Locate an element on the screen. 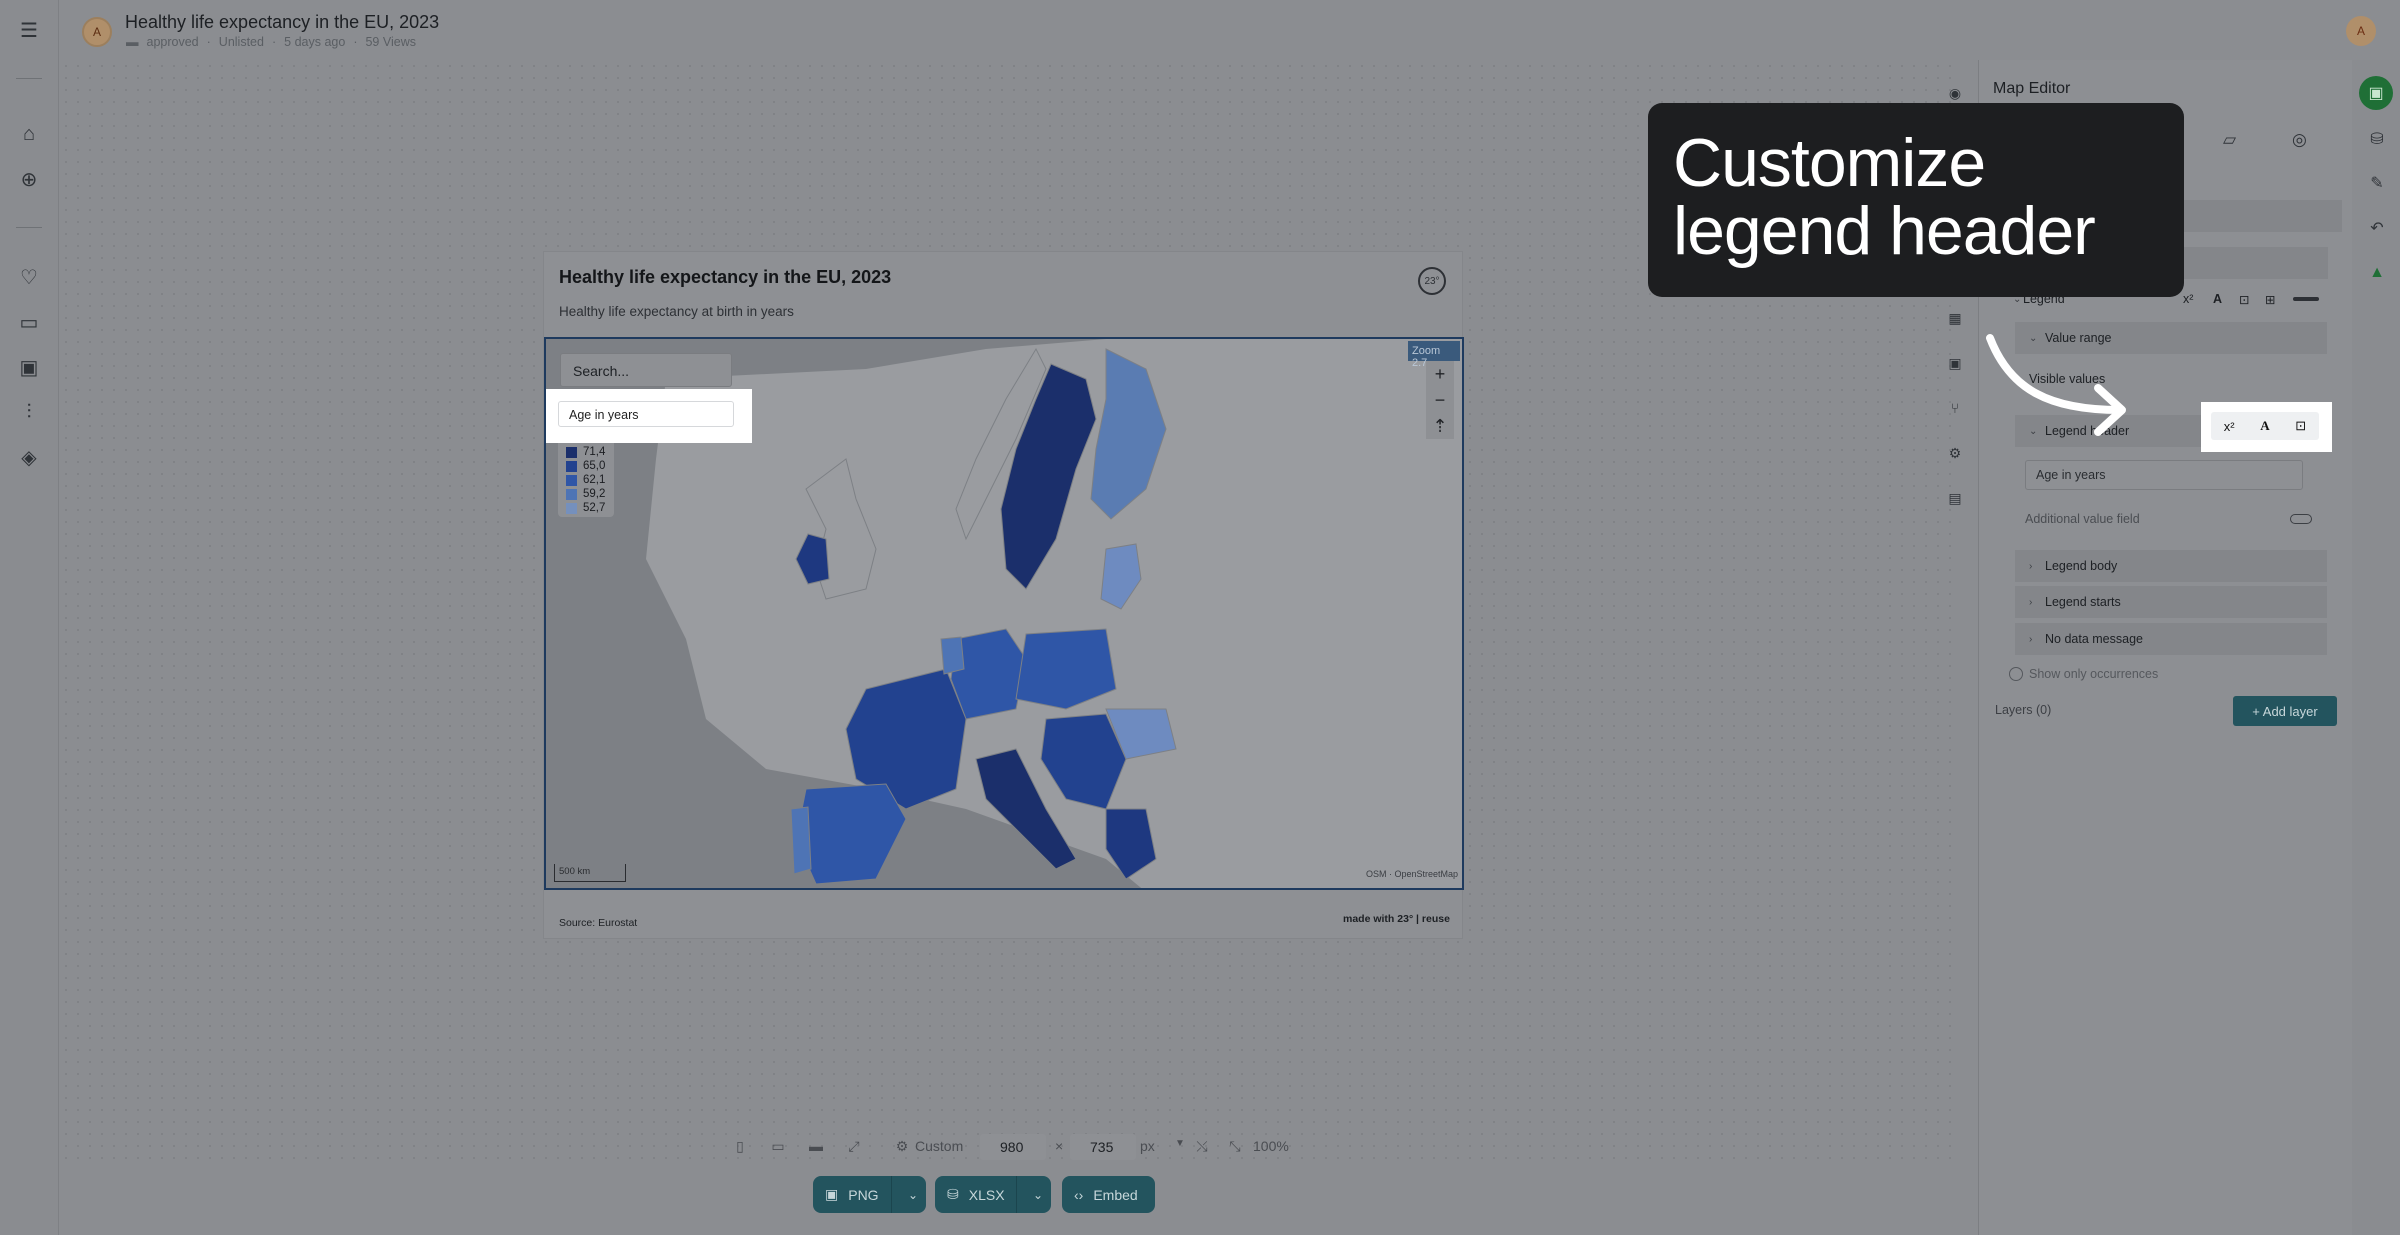  legend-header-highlight: Age in years is located at coordinates (649, 416).